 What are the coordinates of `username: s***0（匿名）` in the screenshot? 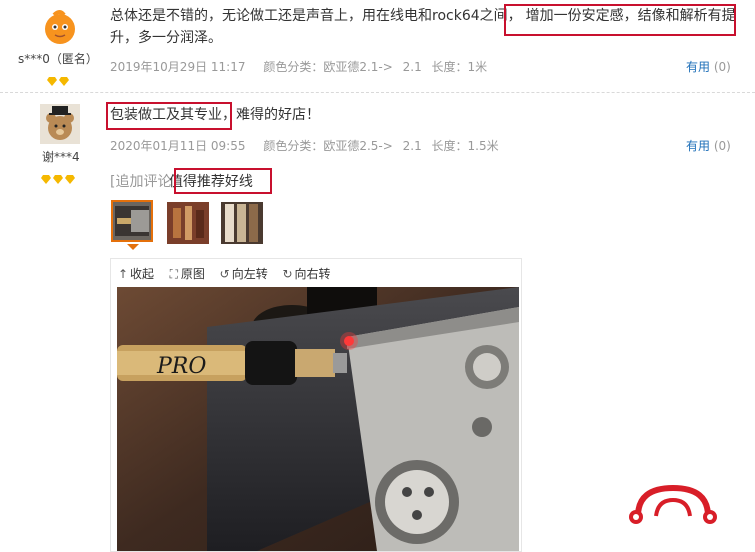 It's located at (58, 59).